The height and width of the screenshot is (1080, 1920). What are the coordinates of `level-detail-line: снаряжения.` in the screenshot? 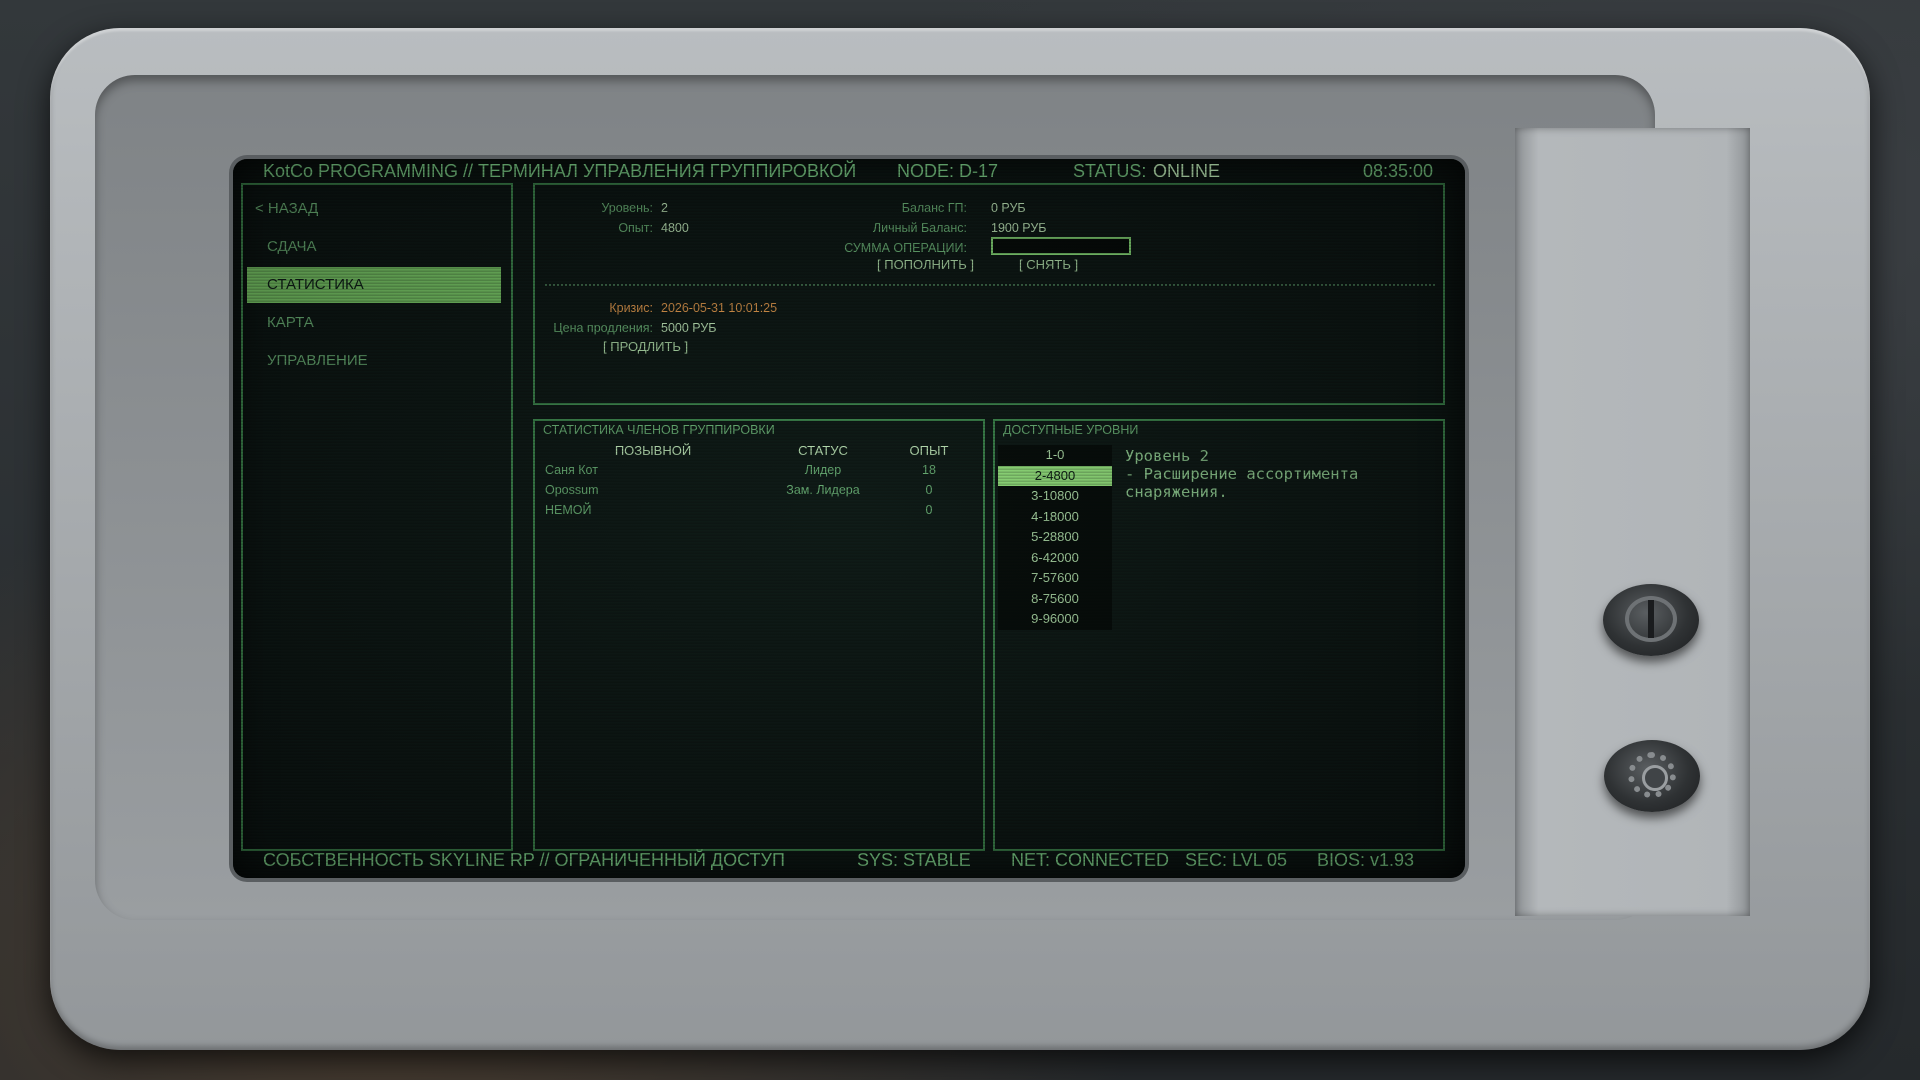 It's located at (1176, 492).